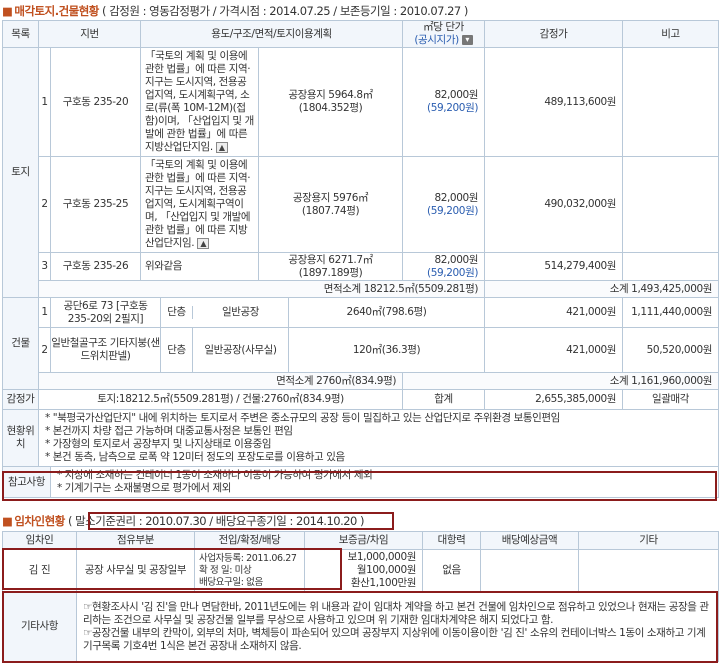 The height and width of the screenshot is (666, 720). What do you see at coordinates (20, 172) in the screenshot?
I see `land-label: 토지` at bounding box center [20, 172].